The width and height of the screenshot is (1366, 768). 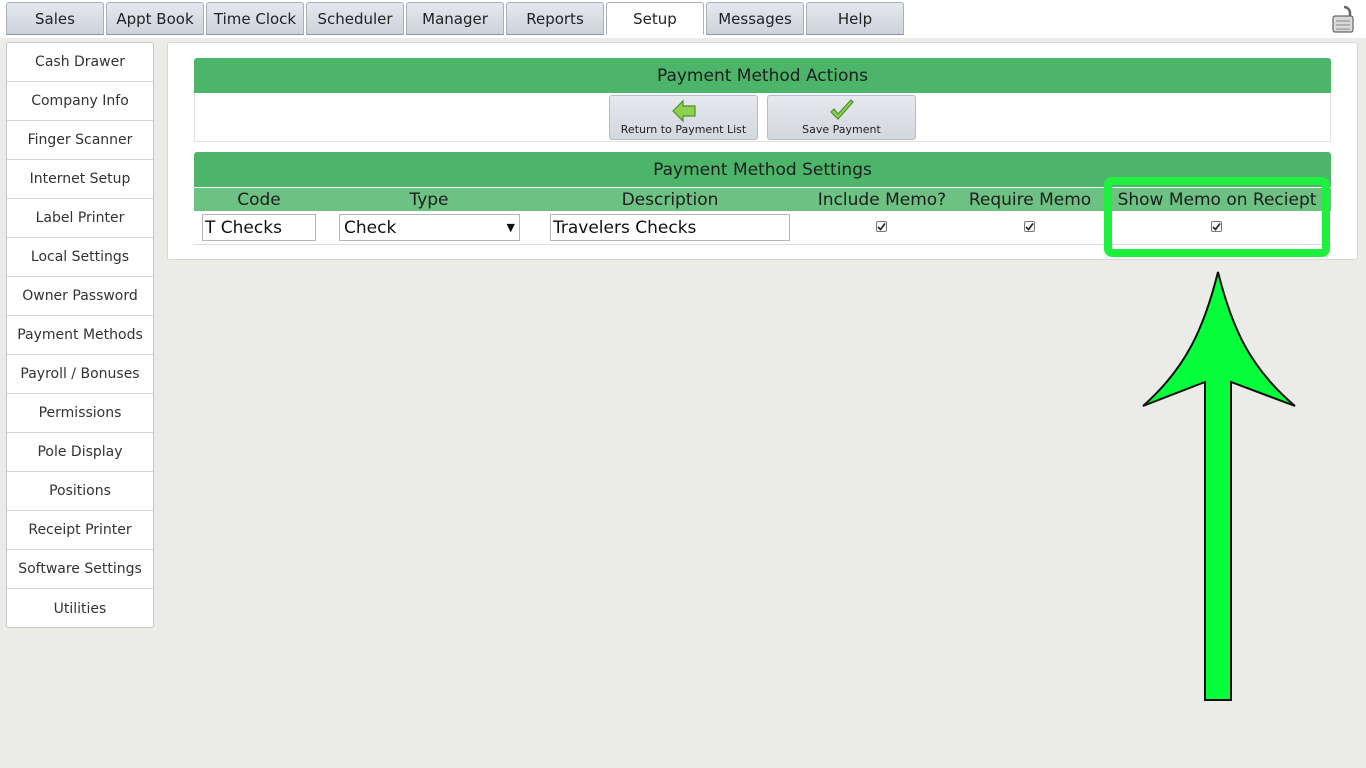 What do you see at coordinates (882, 199) in the screenshot?
I see `column-include-memo: Include Memo?` at bounding box center [882, 199].